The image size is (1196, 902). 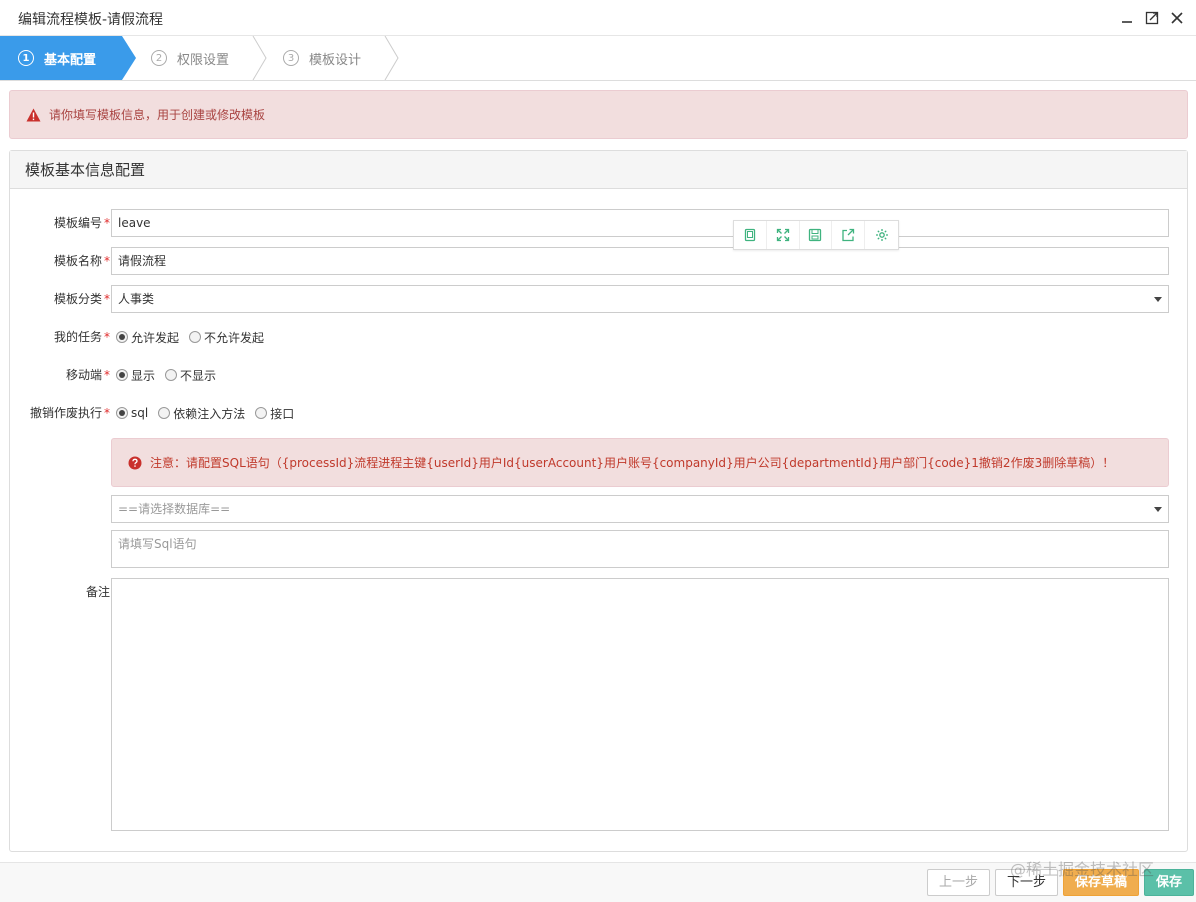 I want to click on database-select: ==请选择数据库==, so click(x=640, y=509).